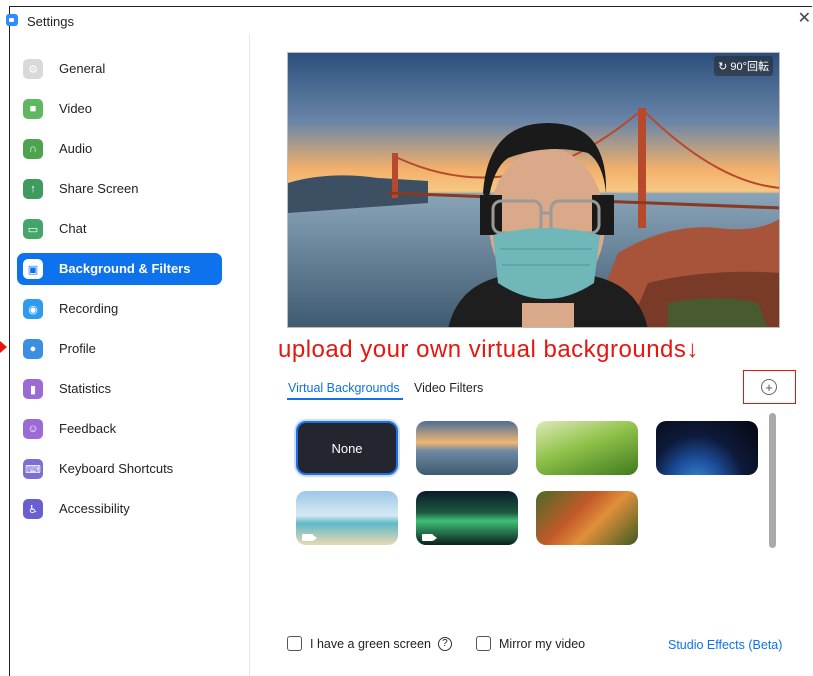  Describe the element at coordinates (73, 228) in the screenshot. I see `sidebar-item-label: Chat` at that location.